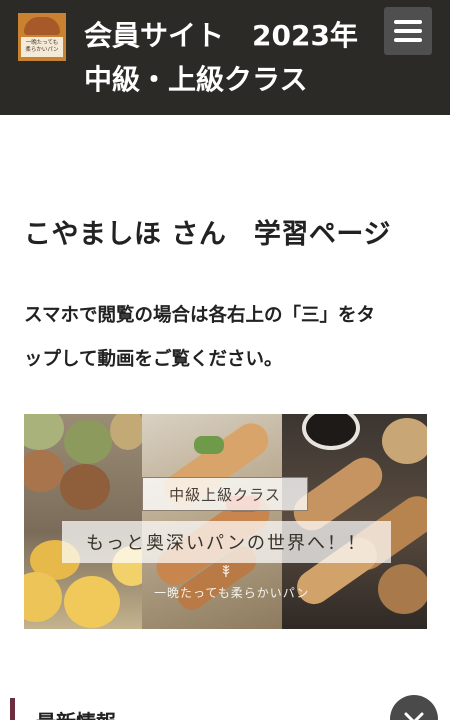 The height and width of the screenshot is (720, 450). I want to click on logo-text-panel: 一晩たっても 柔らかいパン, so click(42, 47).